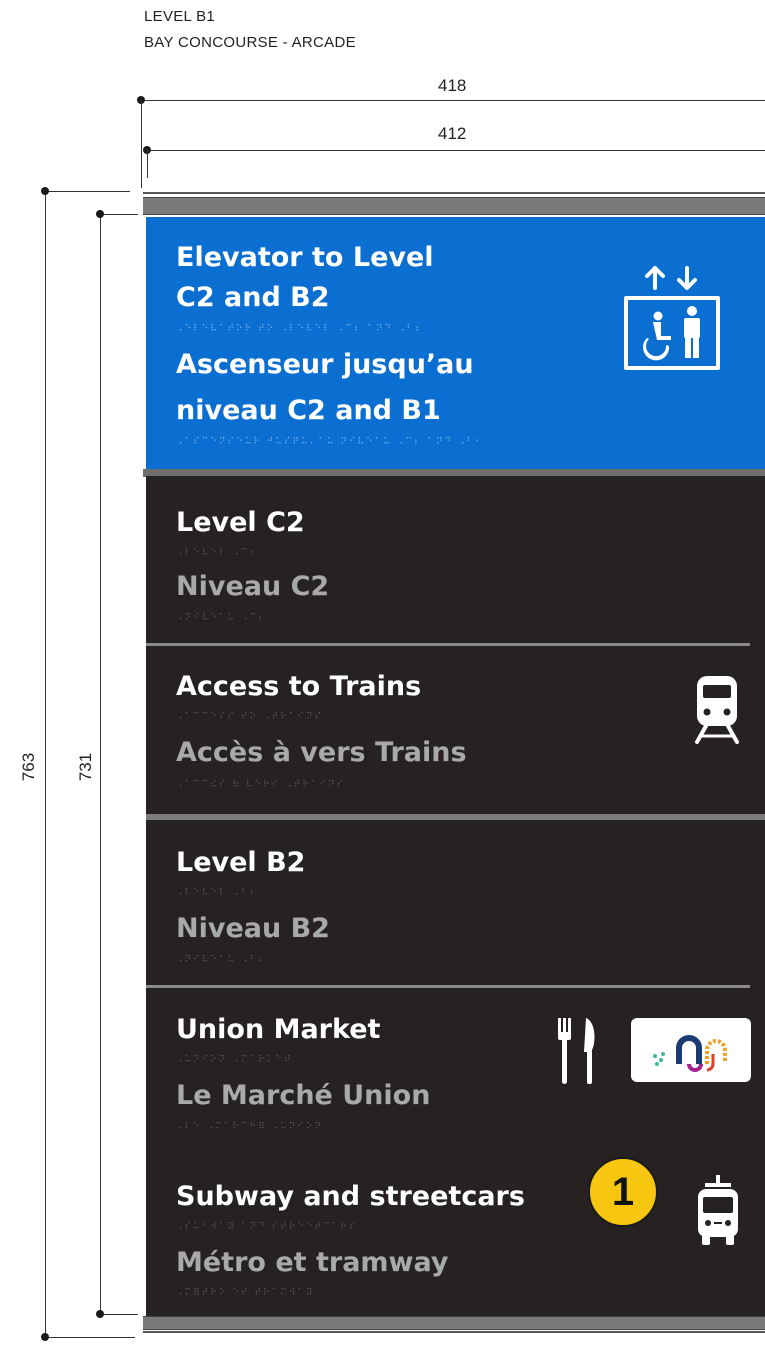  I want to click on section-separator, so click(455, 817).